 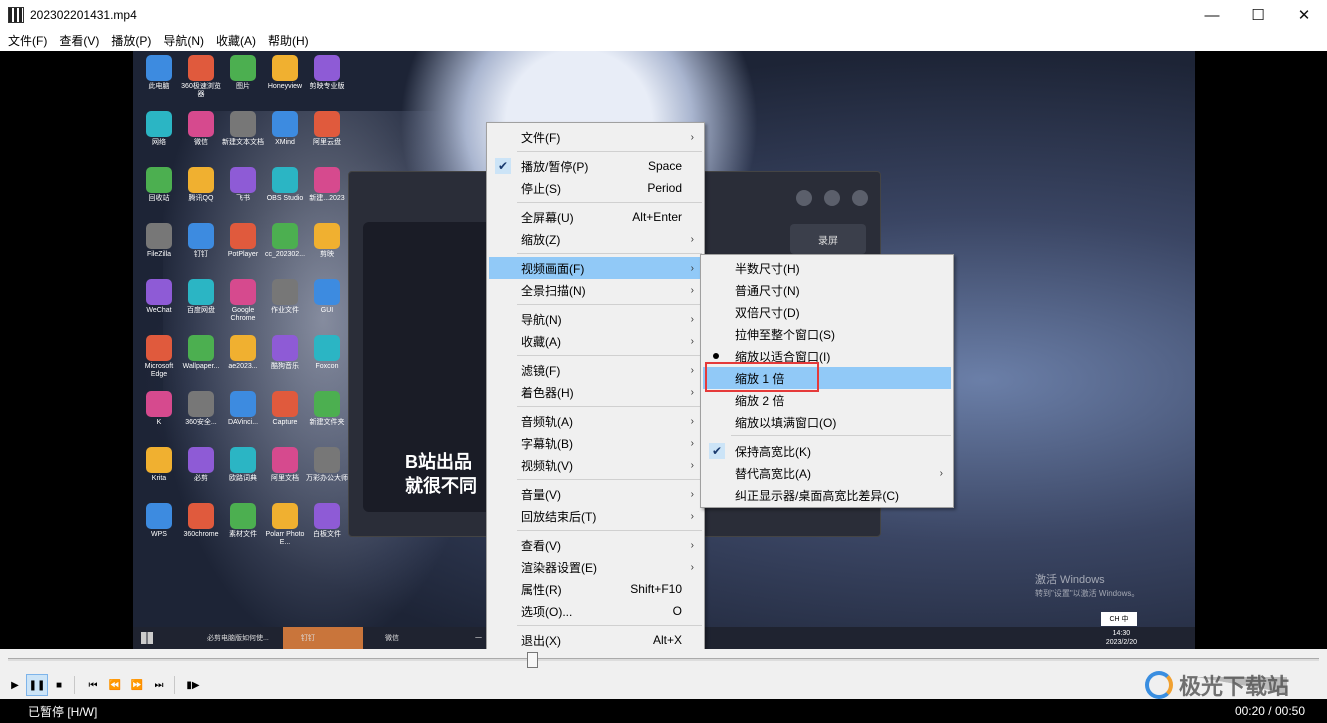 I want to click on close-button: ✕, so click(x=1304, y=15).